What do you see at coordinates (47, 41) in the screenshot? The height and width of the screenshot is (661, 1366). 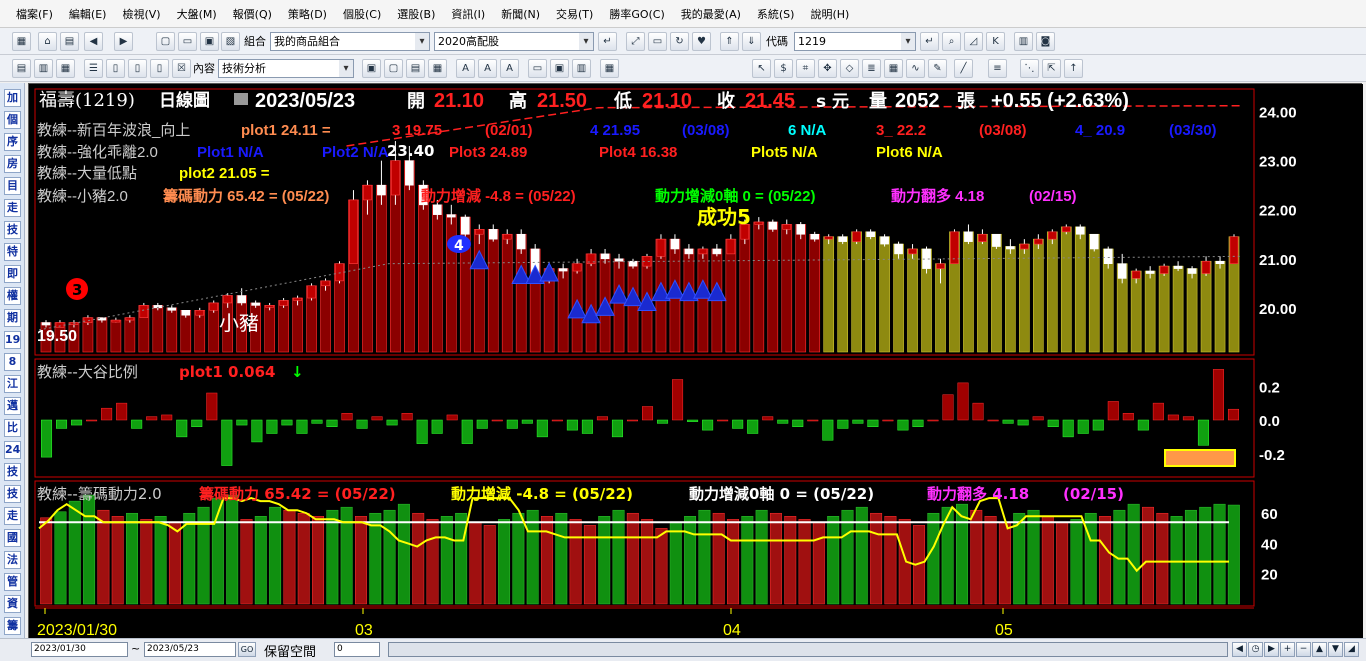 I see `home-icon: ⌂` at bounding box center [47, 41].